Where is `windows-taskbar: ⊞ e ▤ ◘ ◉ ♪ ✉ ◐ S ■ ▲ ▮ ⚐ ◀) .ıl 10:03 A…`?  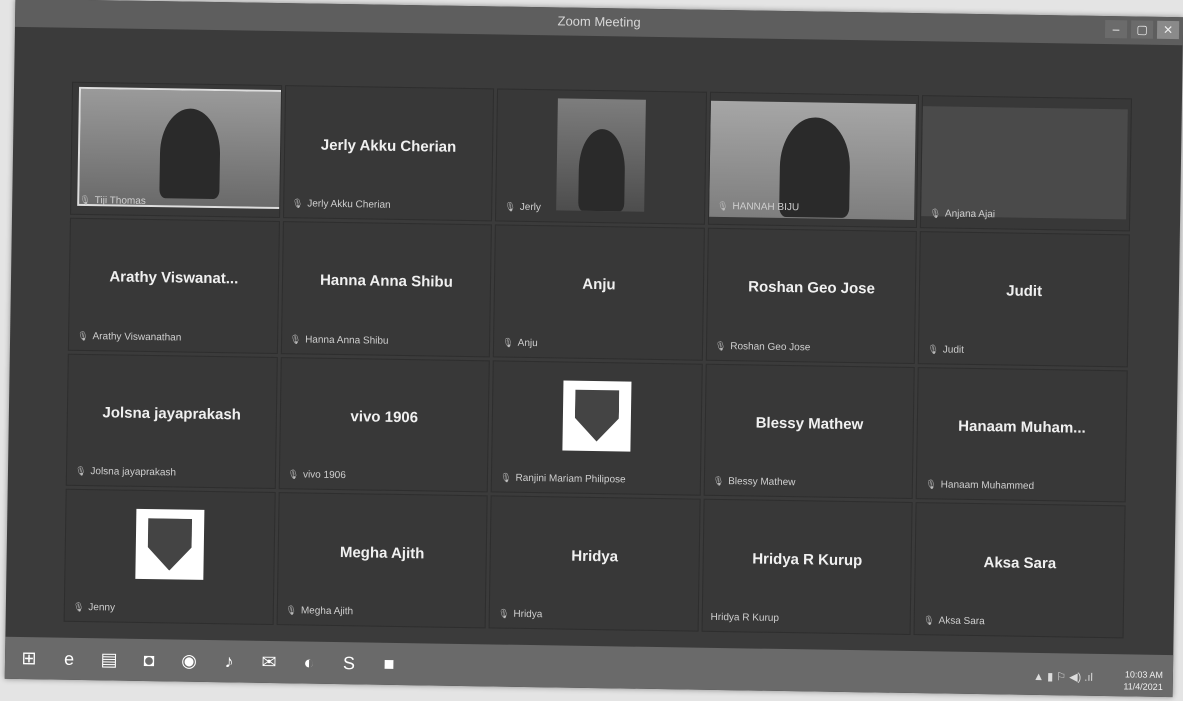
windows-taskbar: ⊞ e ▤ ◘ ◉ ♪ ✉ ◐ S ■ ▲ ▮ ⚐ ◀) .ıl 10:03 A… is located at coordinates (589, 667).